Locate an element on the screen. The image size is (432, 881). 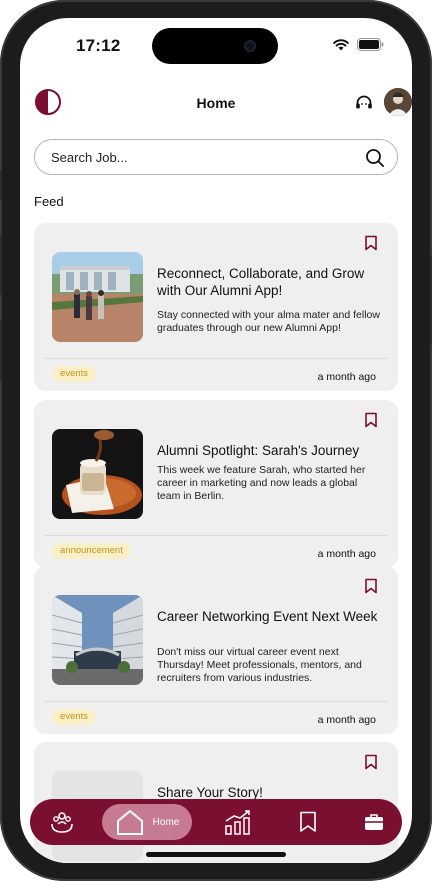
action-button is located at coordinates (1, 185).